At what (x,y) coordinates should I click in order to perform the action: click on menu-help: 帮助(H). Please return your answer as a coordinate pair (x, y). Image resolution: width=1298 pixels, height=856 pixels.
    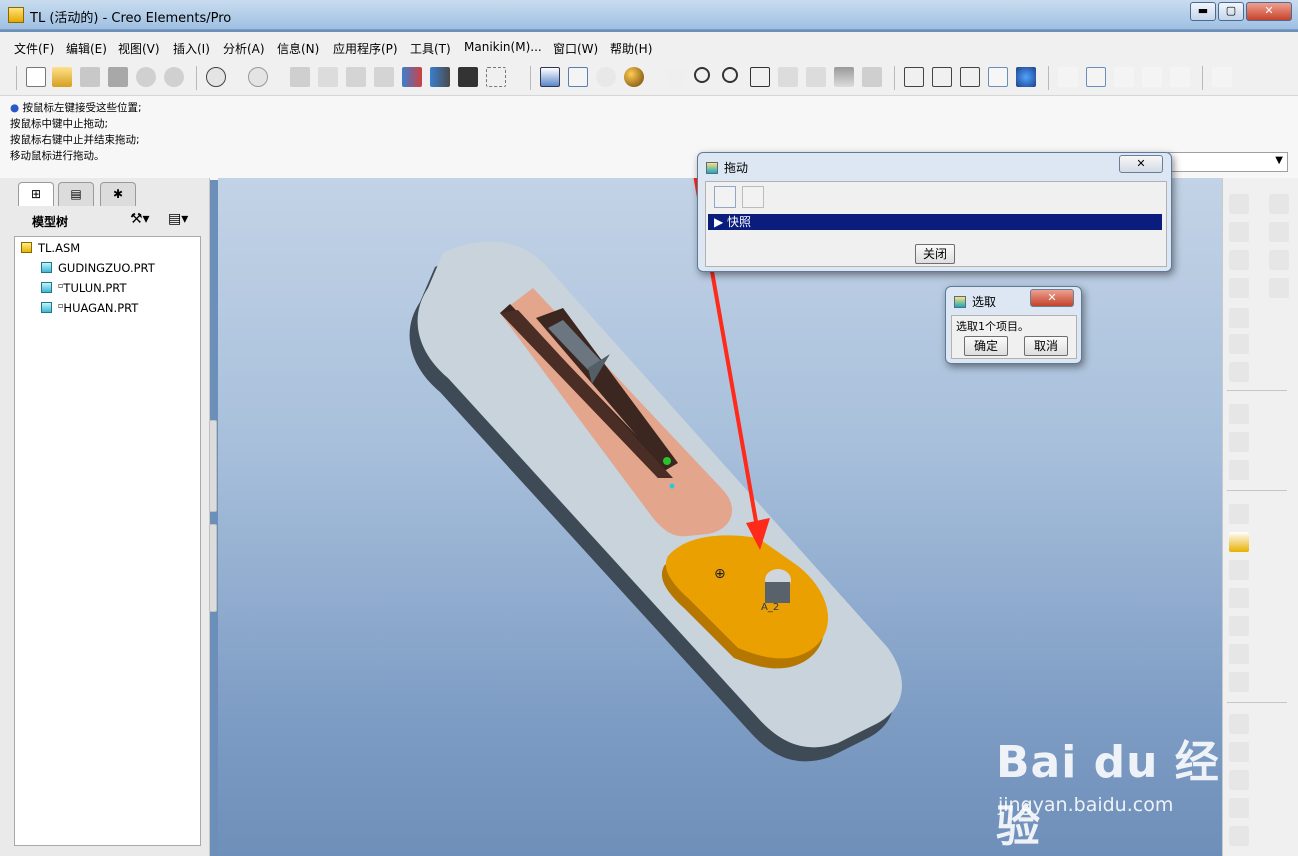
    Looking at the image, I should click on (631, 48).